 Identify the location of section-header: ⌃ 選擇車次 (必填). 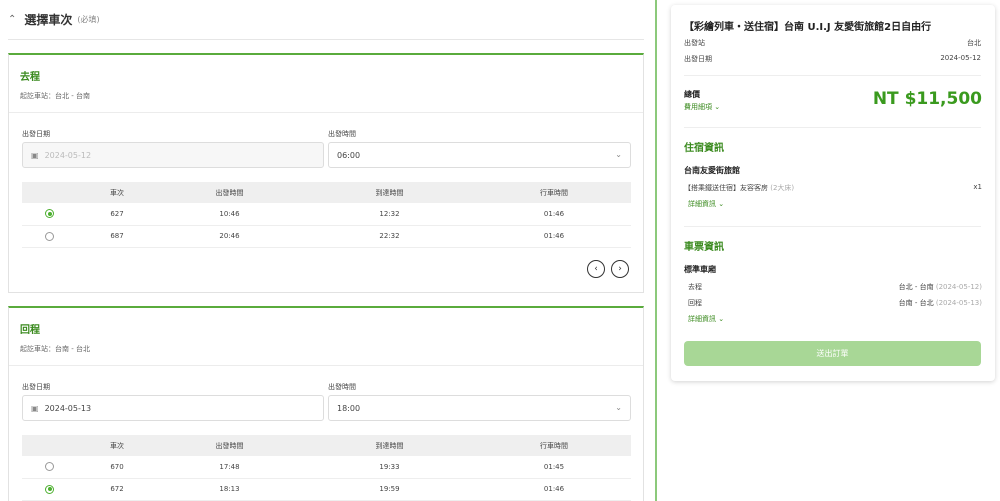
(54, 19).